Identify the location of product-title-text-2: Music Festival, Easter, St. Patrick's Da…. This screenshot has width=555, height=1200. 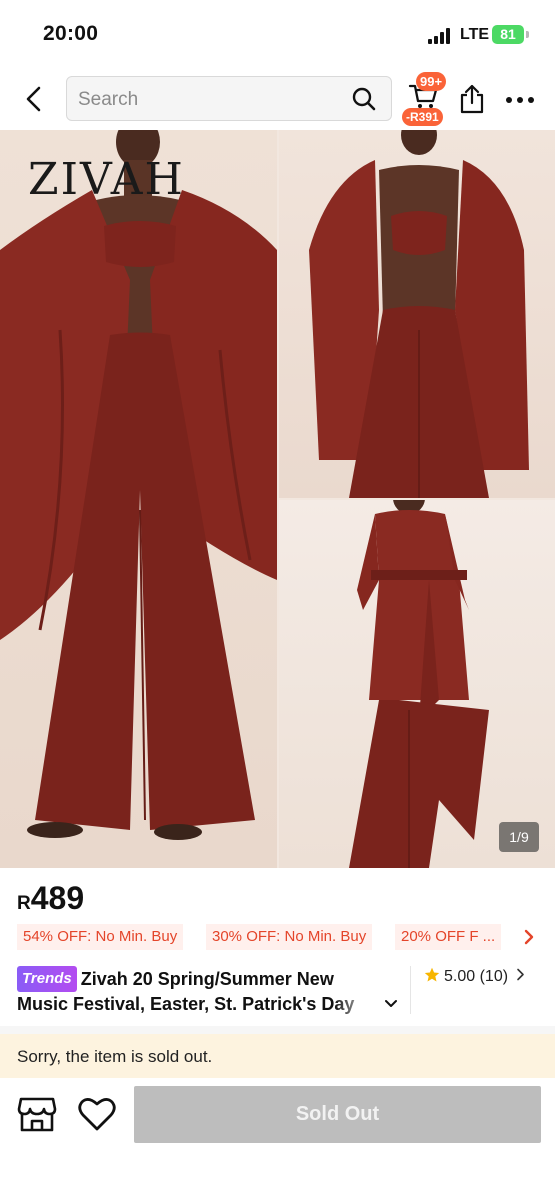
(186, 1004).